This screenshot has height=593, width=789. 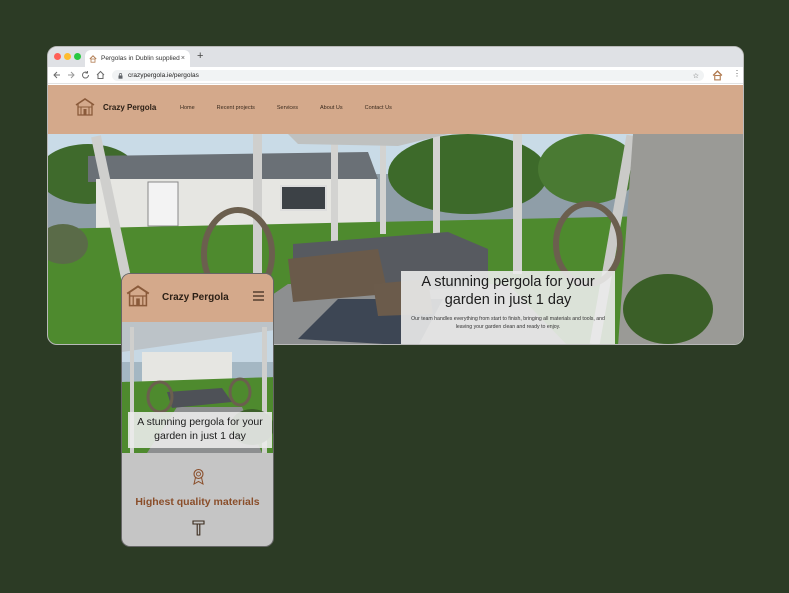 I want to click on feature-title: Highest quality materials, so click(x=197, y=502).